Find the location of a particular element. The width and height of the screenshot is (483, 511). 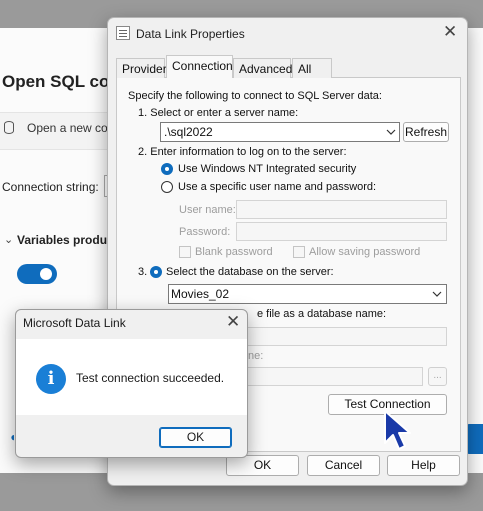

toggle-knob is located at coordinates (46, 274).